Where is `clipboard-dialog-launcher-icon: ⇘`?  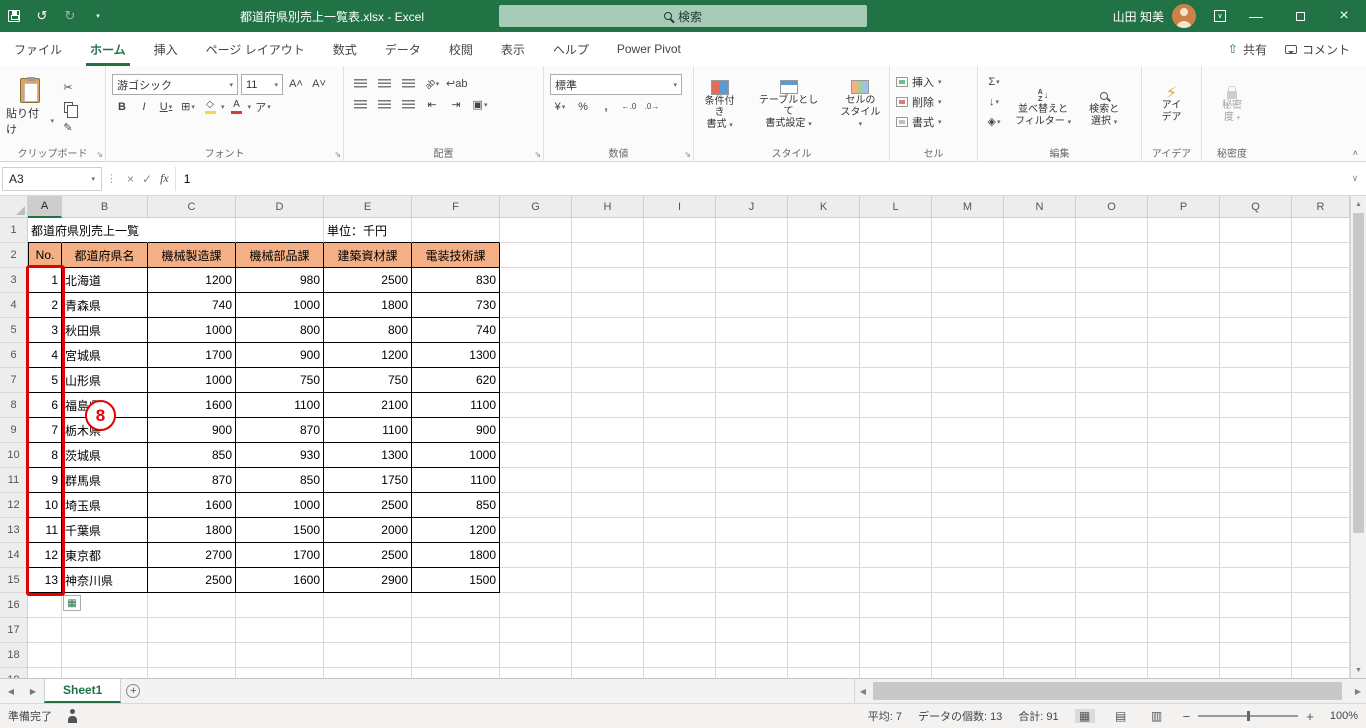
clipboard-dialog-launcher-icon: ⇘ is located at coordinates (99, 154).